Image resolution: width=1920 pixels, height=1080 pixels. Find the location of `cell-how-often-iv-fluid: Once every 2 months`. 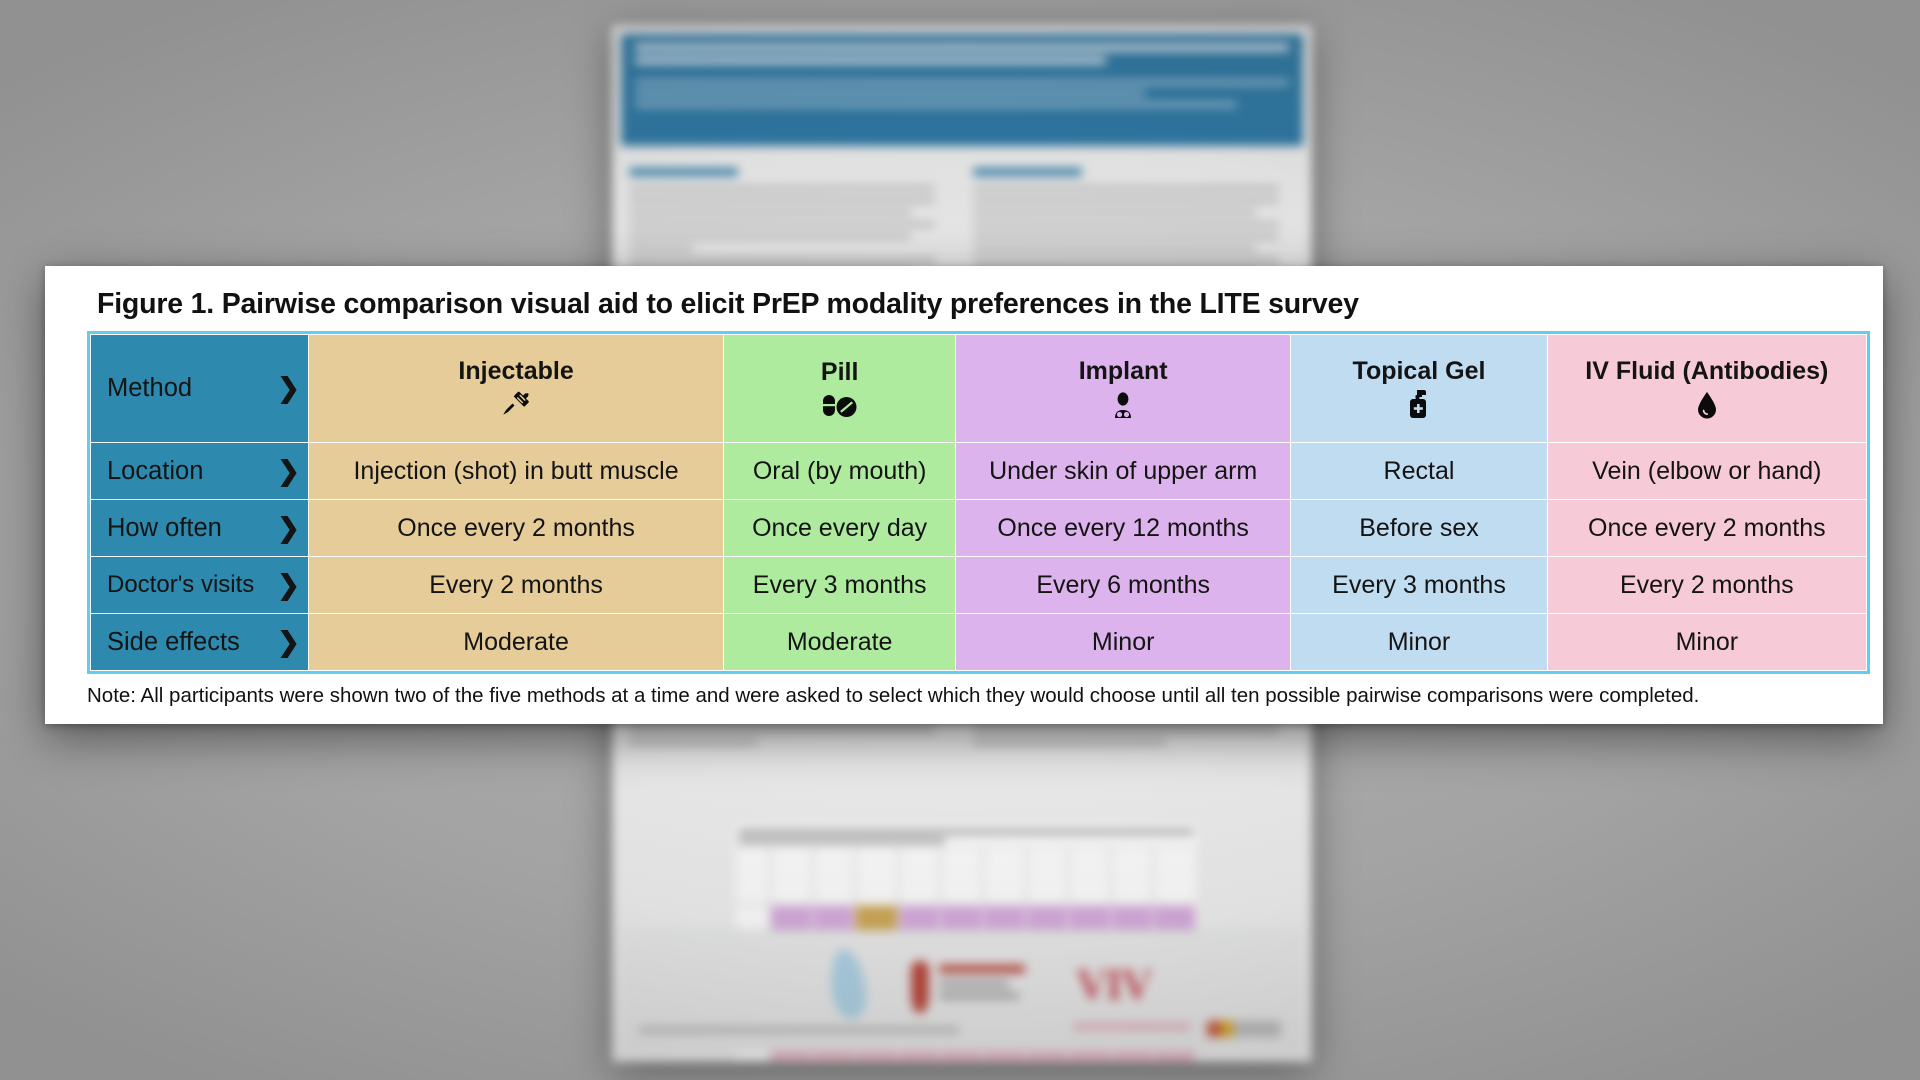

cell-how-often-iv-fluid: Once every 2 months is located at coordinates (1707, 528).